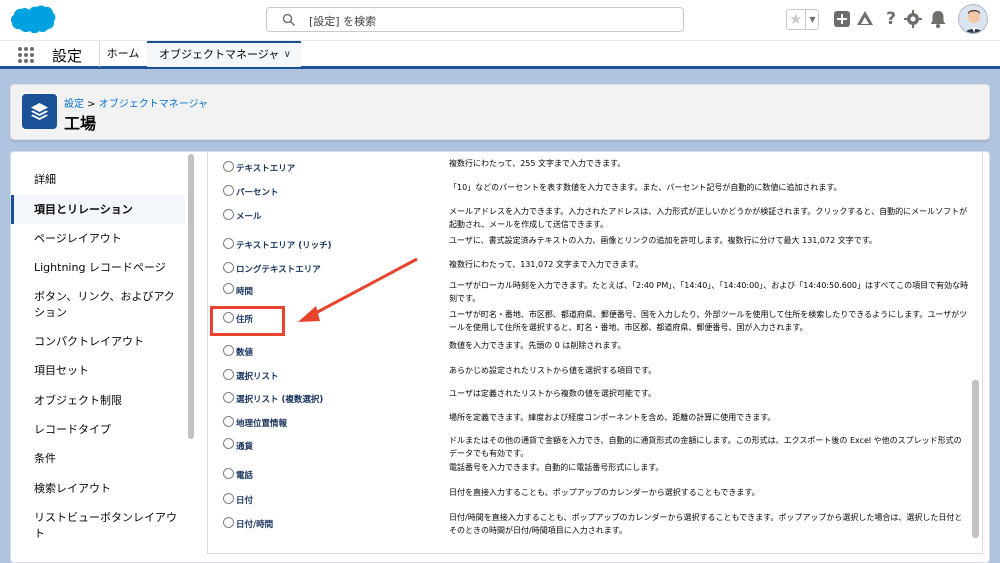 This screenshot has width=1000, height=563. I want to click on avatar, so click(973, 19).